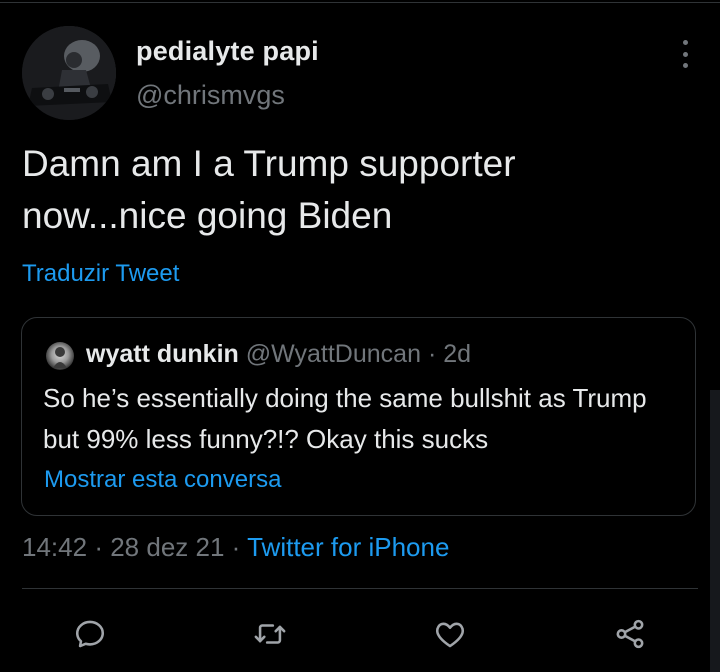  I want to click on like-button, so click(450, 634).